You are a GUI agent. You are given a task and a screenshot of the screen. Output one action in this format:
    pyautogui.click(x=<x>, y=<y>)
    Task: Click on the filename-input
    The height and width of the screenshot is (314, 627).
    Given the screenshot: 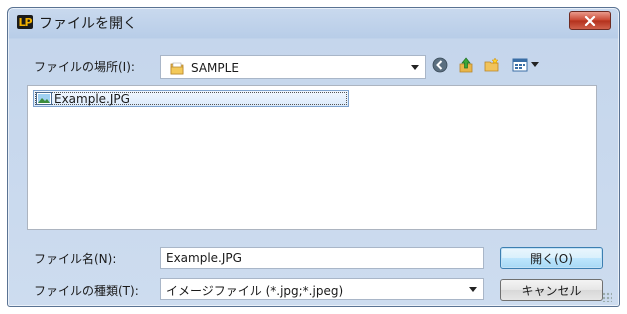 What is the action you would take?
    pyautogui.click(x=322, y=258)
    